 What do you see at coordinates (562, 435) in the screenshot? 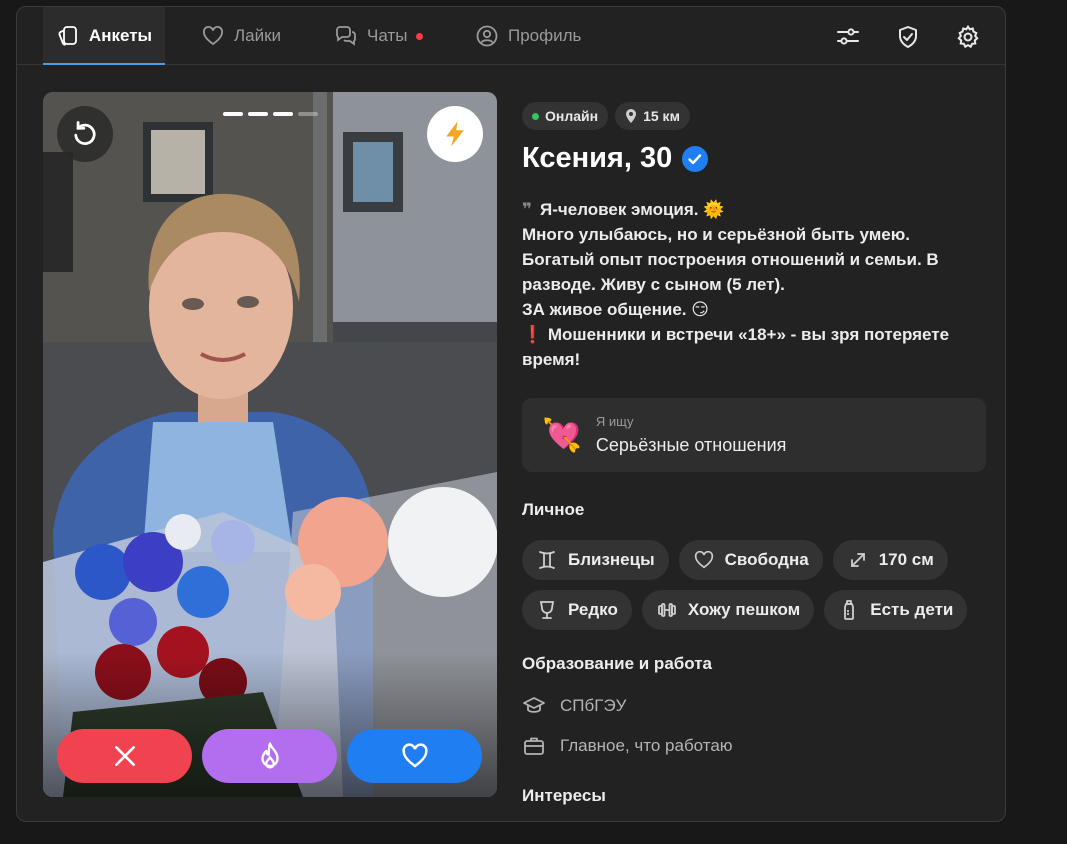
I see `heart-arrow-icon: 💘` at bounding box center [562, 435].